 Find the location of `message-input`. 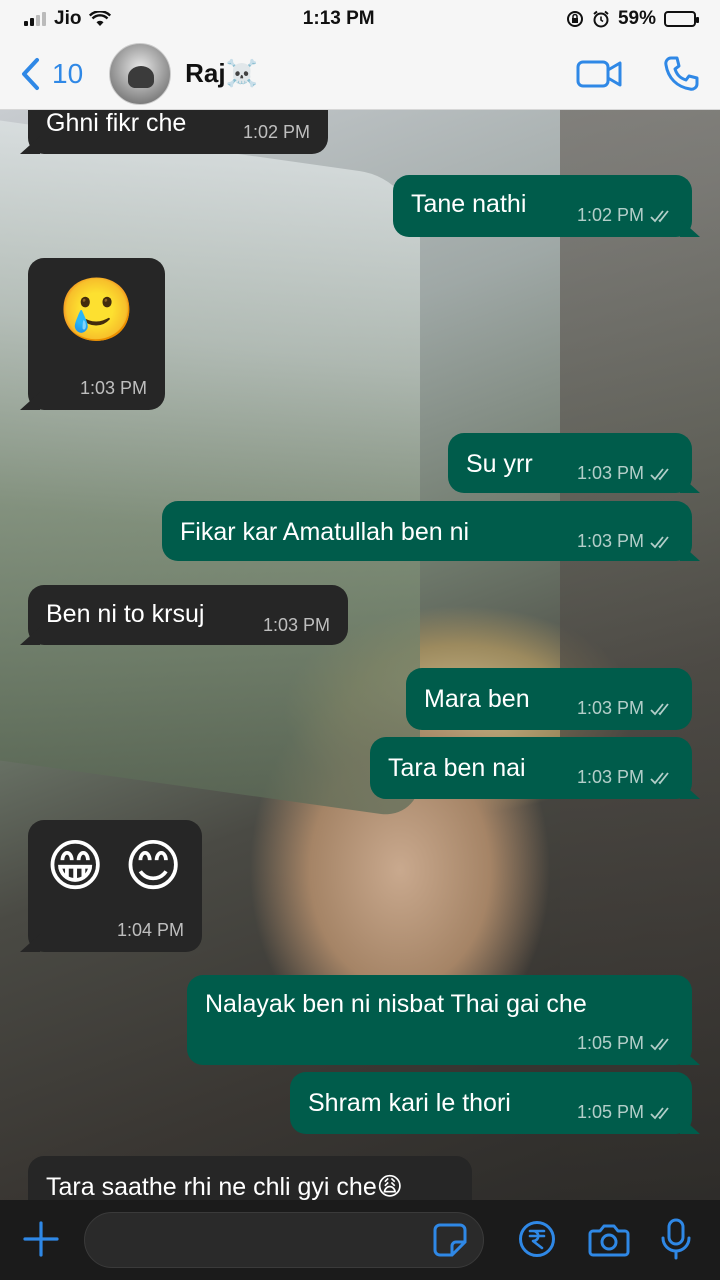

message-input is located at coordinates (284, 1240).